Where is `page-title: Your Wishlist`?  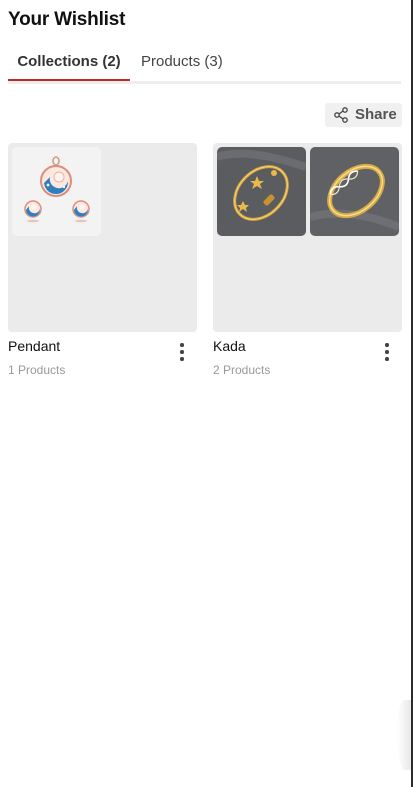
page-title: Your Wishlist is located at coordinates (67, 19).